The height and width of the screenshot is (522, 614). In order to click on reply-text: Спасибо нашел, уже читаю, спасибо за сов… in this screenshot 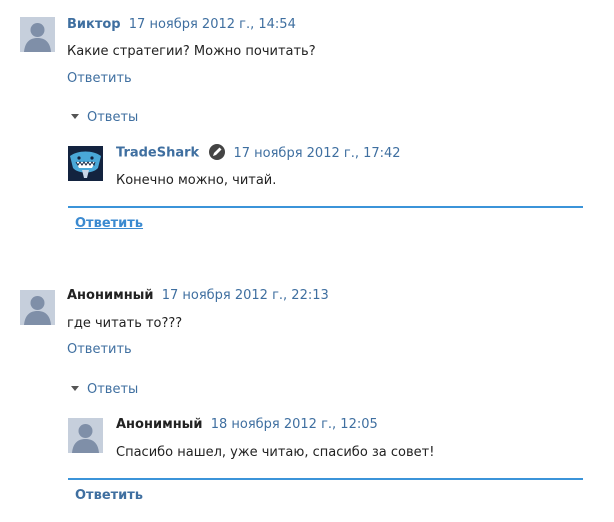, I will do `click(275, 452)`.